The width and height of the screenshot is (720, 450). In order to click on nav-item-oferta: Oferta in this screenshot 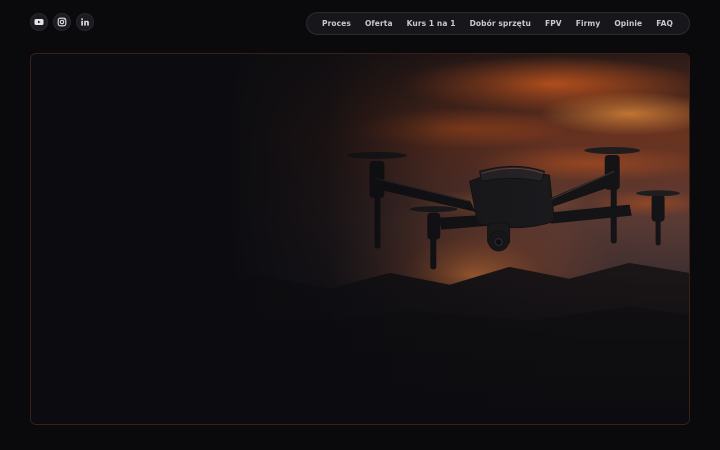, I will do `click(379, 23)`.